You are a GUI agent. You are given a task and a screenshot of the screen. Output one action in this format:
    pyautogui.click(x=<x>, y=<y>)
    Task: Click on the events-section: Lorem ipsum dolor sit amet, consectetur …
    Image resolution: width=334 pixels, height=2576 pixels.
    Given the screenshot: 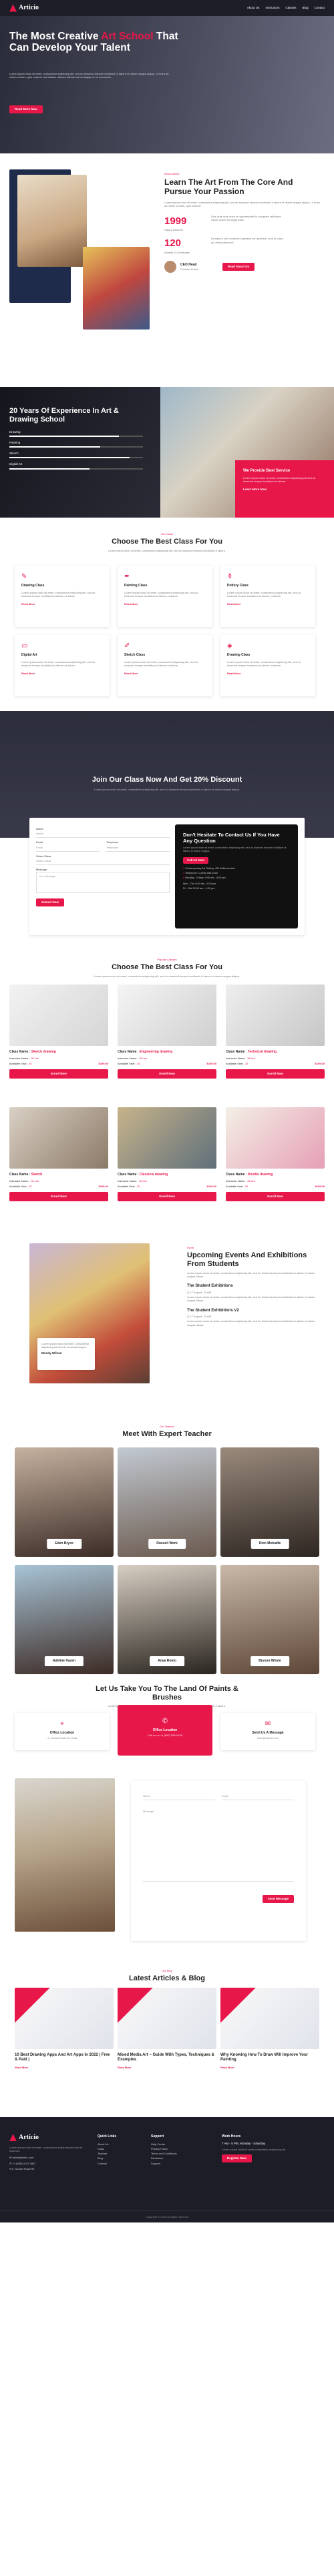 What is the action you would take?
    pyautogui.click(x=167, y=1331)
    